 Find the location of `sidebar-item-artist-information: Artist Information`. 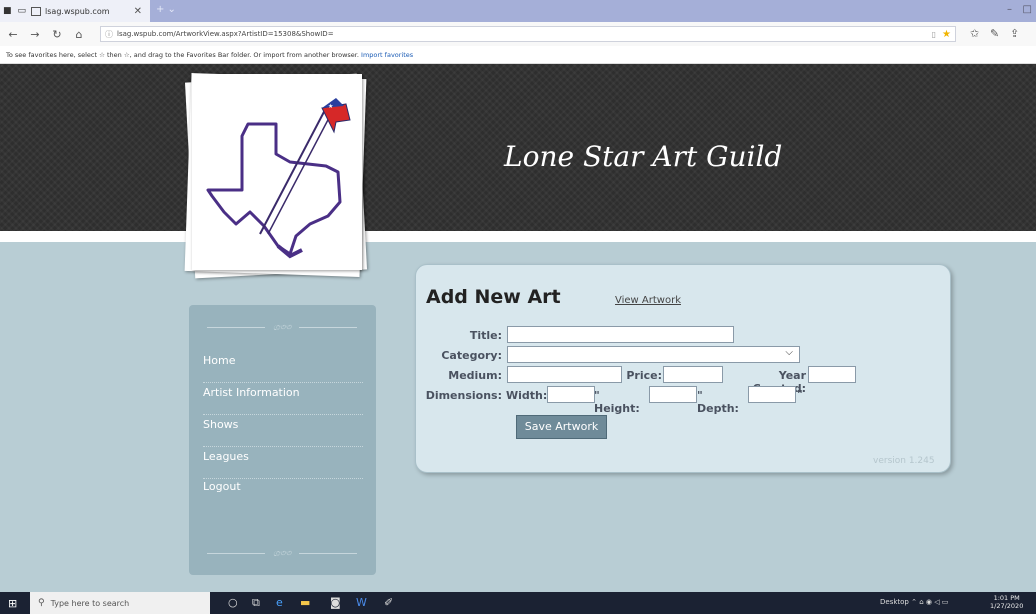

sidebar-item-artist-information: Artist Information is located at coordinates (283, 399).